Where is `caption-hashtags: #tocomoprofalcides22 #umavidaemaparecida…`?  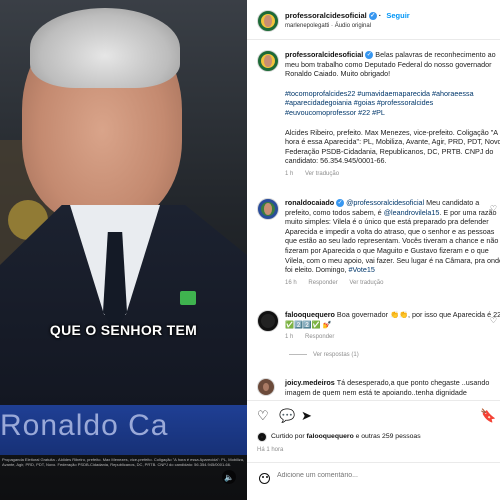 caption-hashtags: #tocomoprofalcides22 #umavidaemaparecida… is located at coordinates (392, 103).